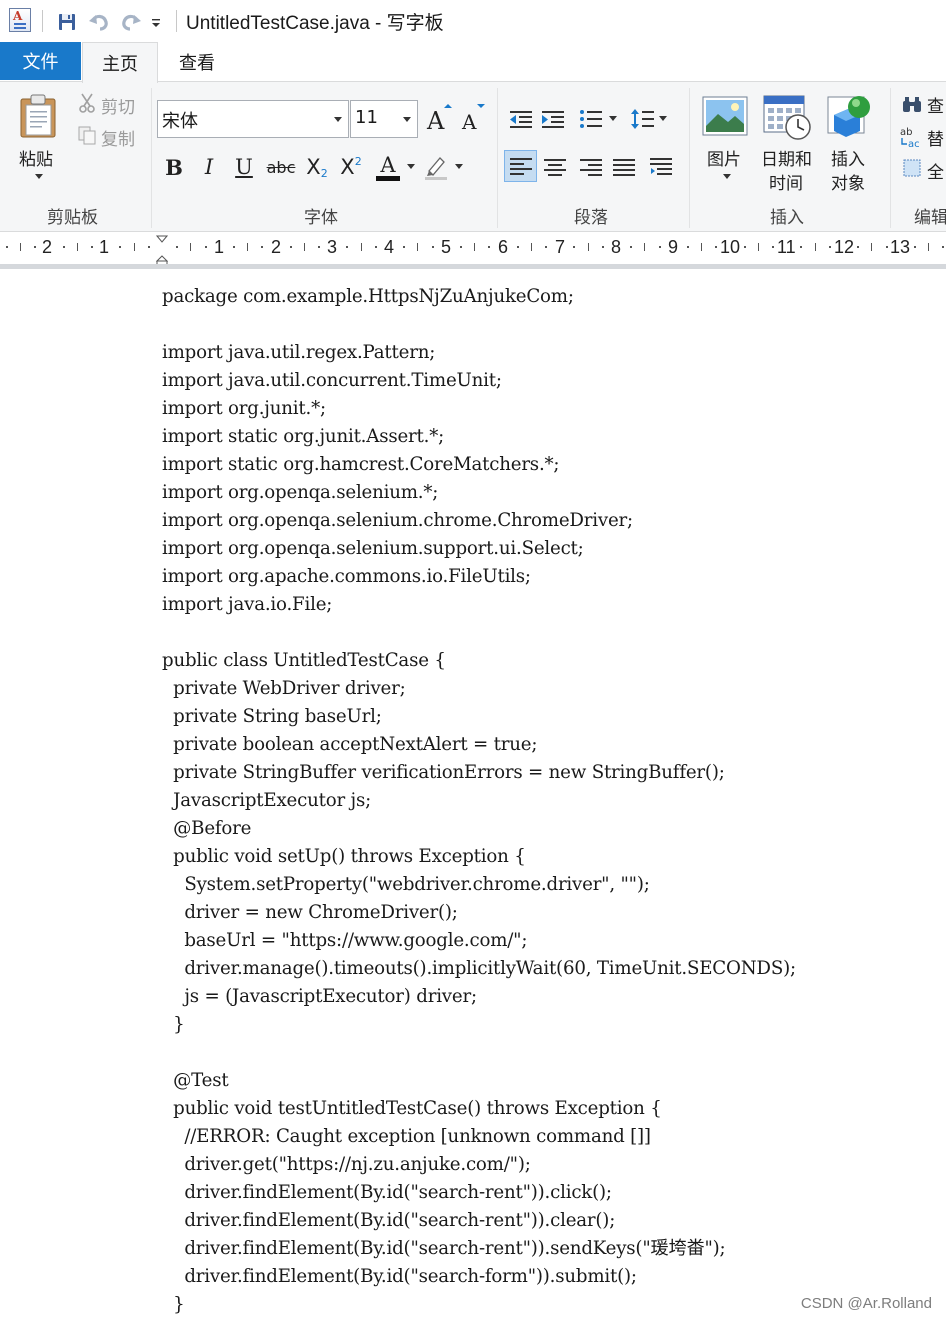  Describe the element at coordinates (786, 157) in the screenshot. I see `datetime-label-line1: 日期和` at that location.